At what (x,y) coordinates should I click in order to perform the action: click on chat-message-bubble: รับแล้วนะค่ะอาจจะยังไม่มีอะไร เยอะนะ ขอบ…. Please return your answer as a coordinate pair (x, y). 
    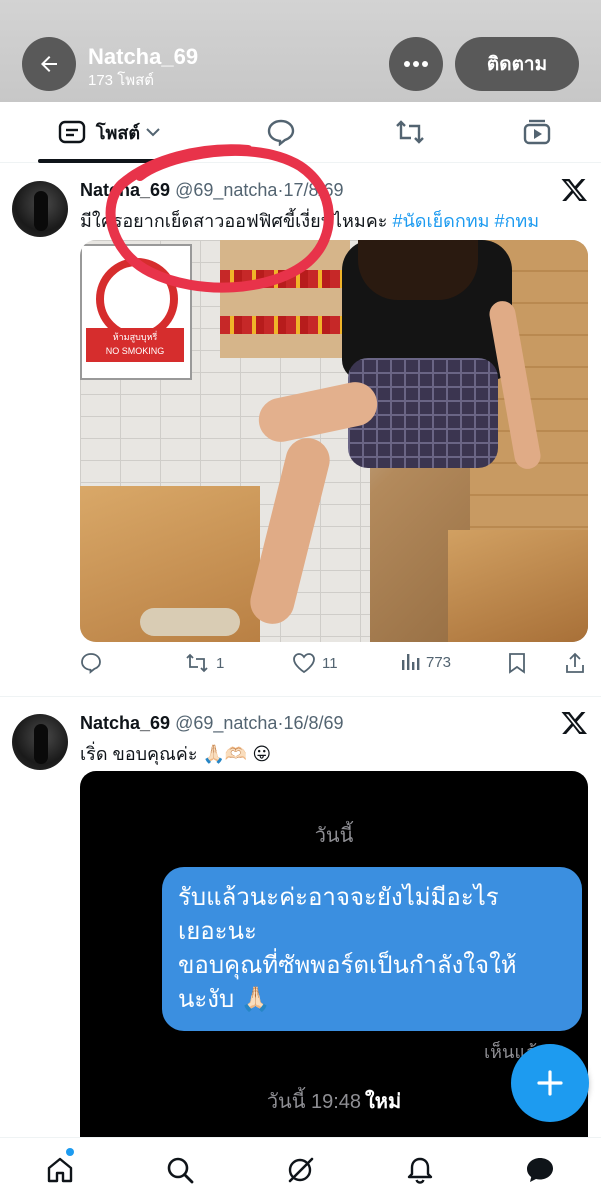
    Looking at the image, I should click on (372, 949).